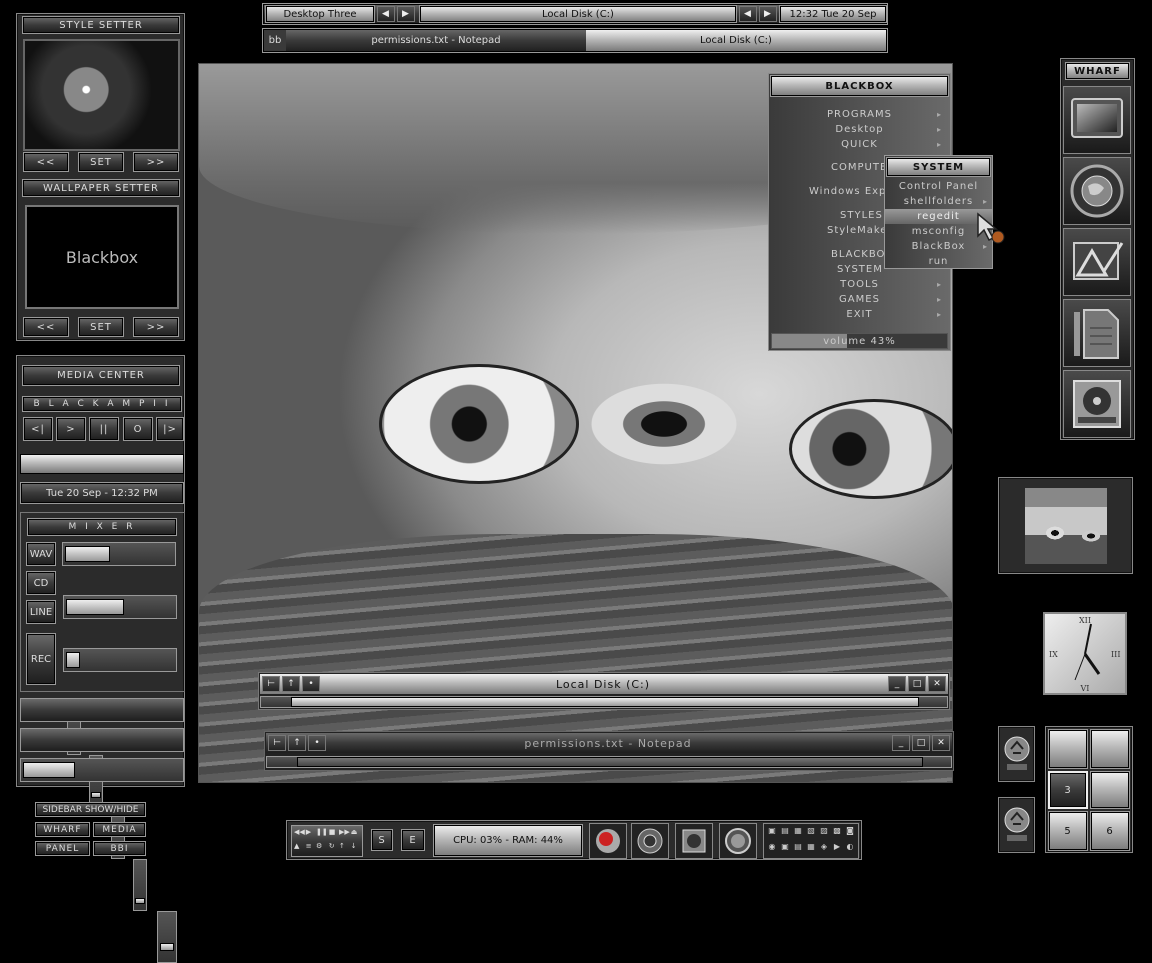 The height and width of the screenshot is (963, 1152). What do you see at coordinates (355, 848) in the screenshot?
I see `arrow-down-icon: ↓` at bounding box center [355, 848].